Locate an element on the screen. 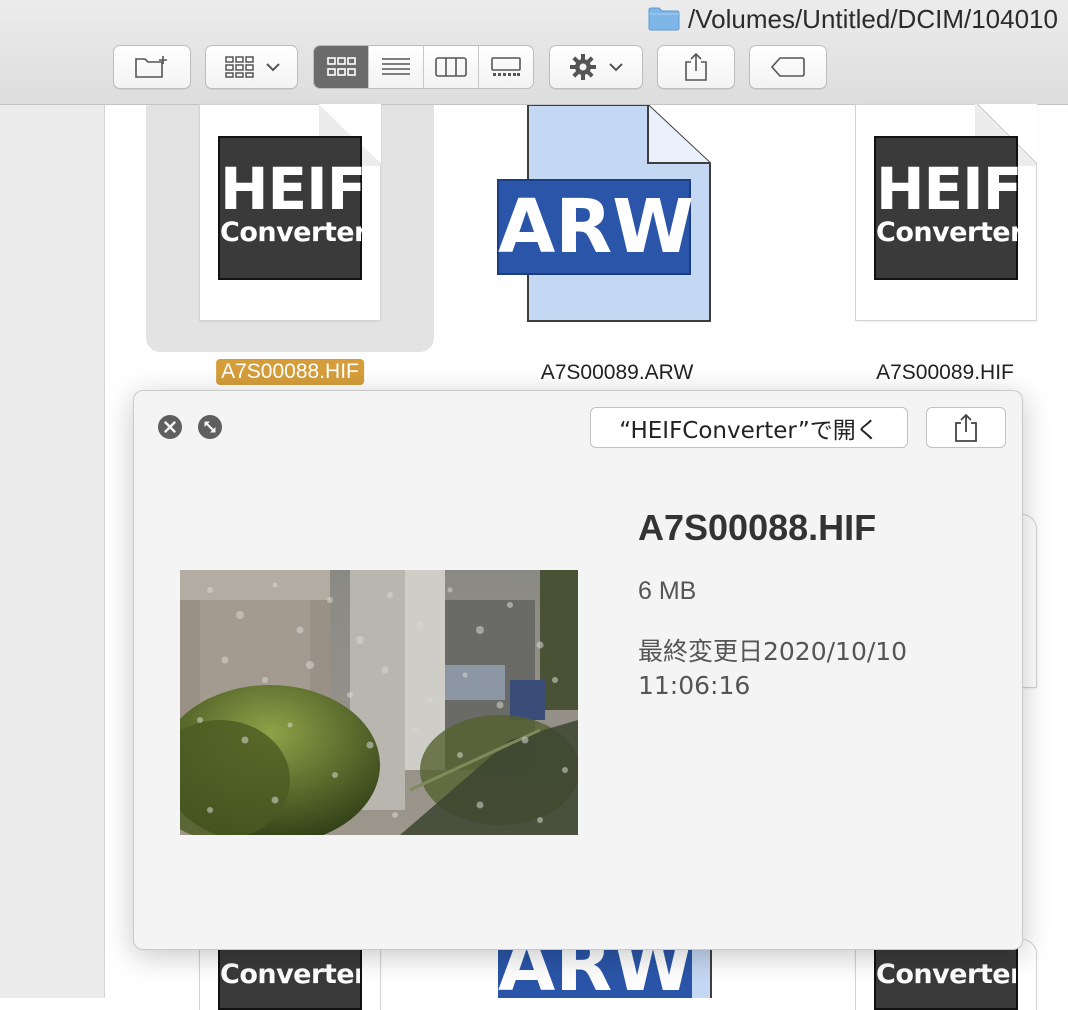 The height and width of the screenshot is (1010, 1068). file-name-label: A7S00088.HIF is located at coordinates (290, 372).